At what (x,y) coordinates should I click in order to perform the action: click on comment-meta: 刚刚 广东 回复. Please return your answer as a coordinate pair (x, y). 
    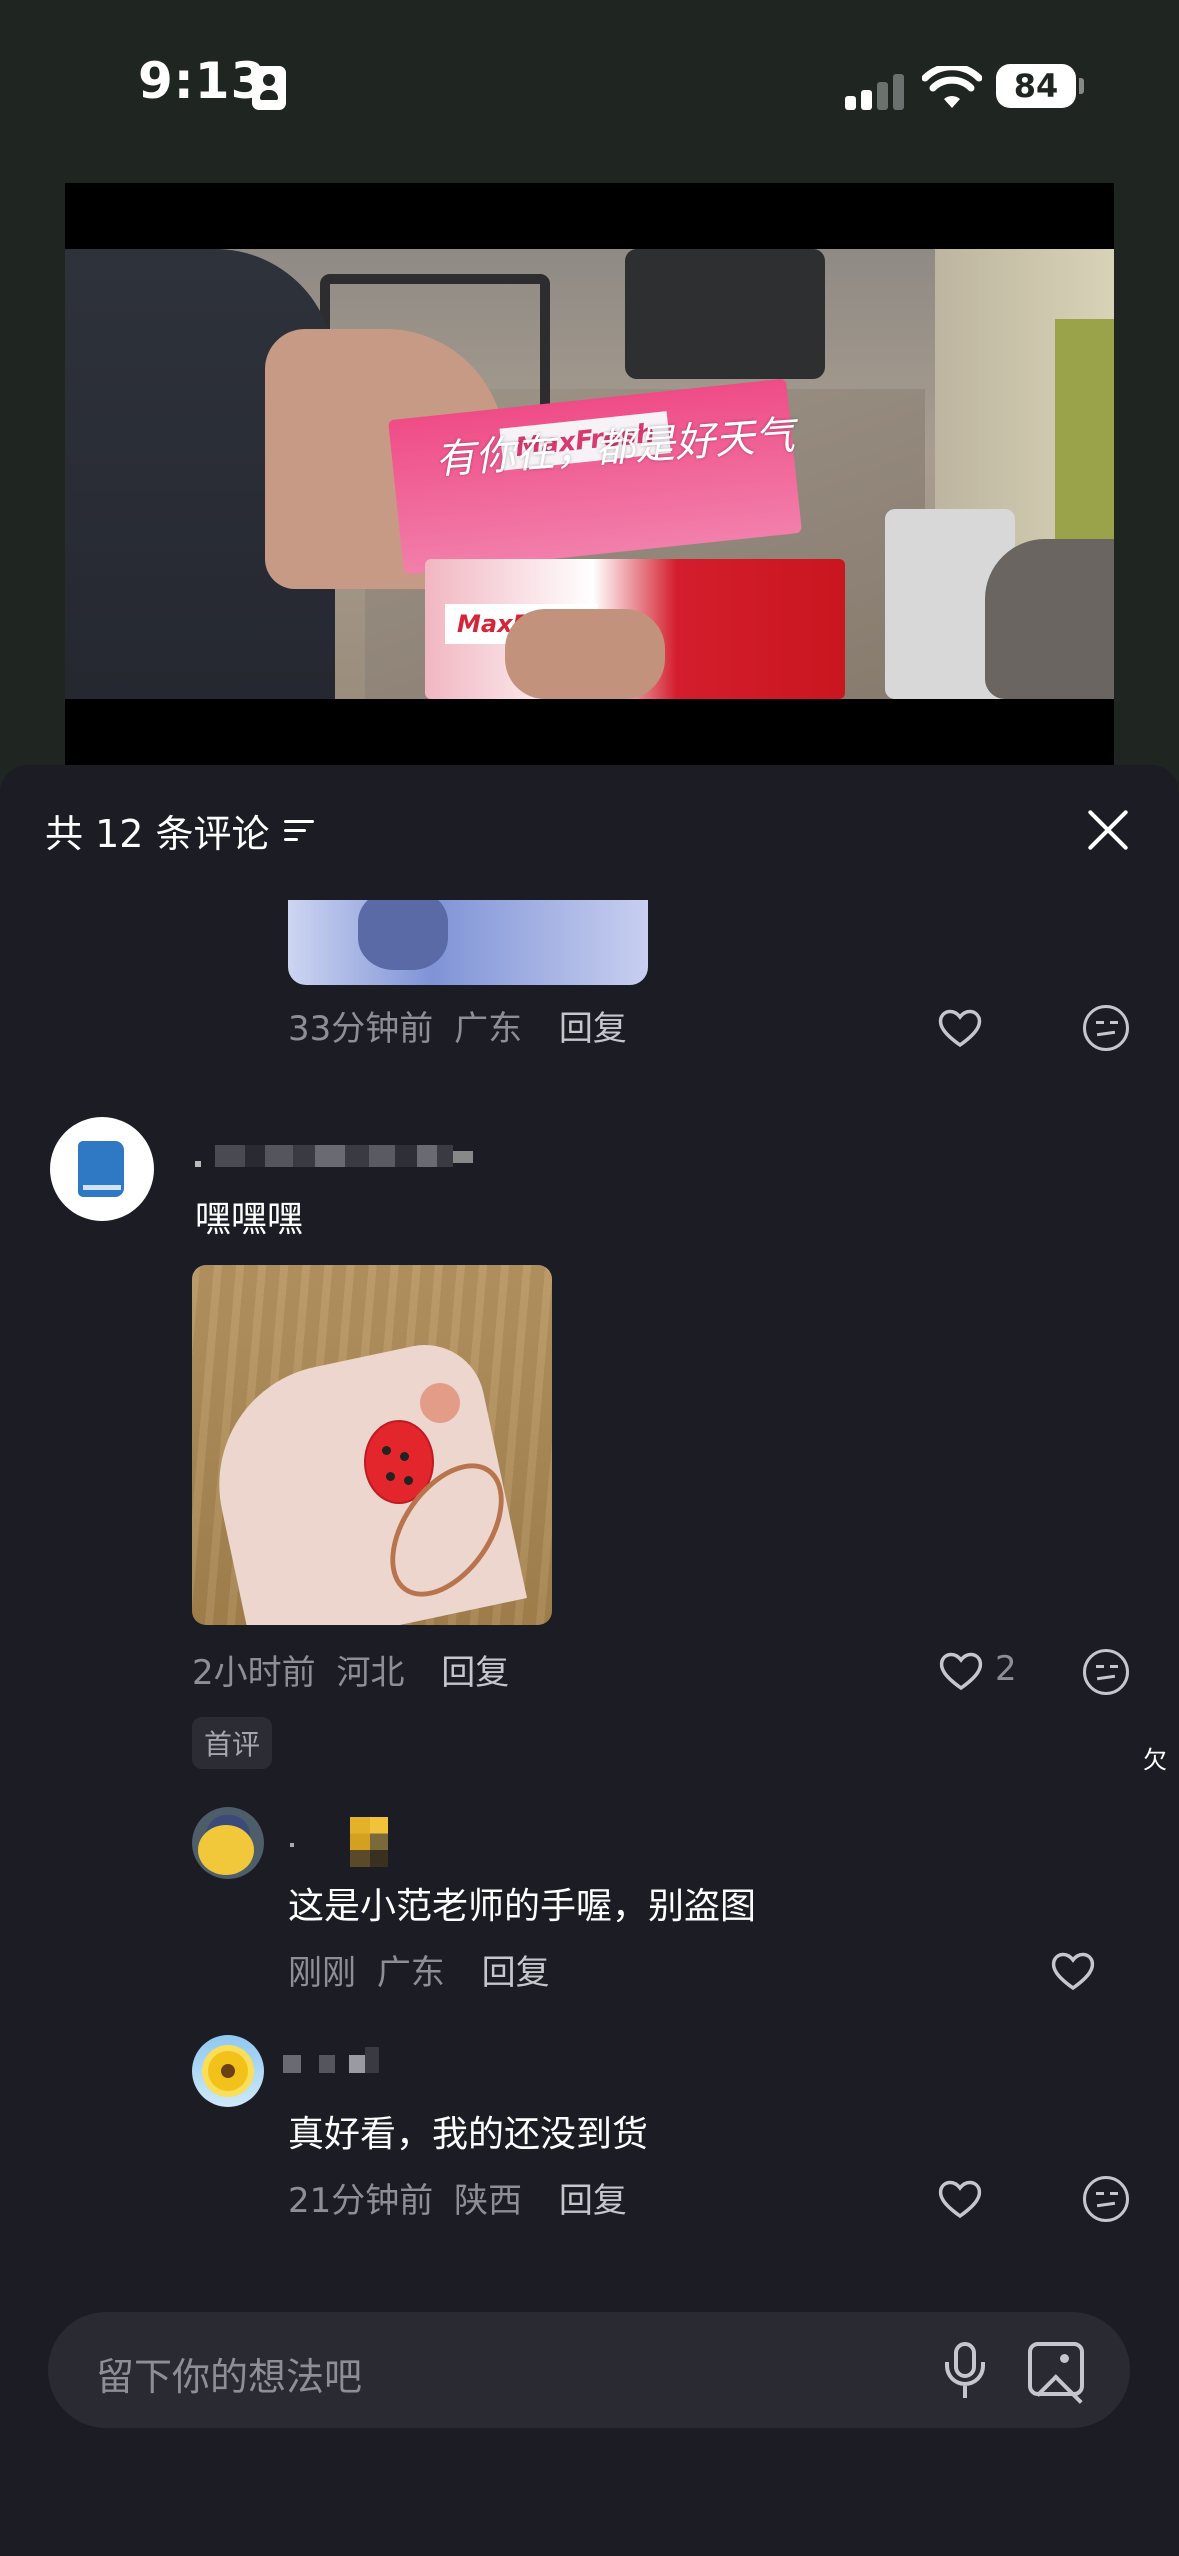
    Looking at the image, I should click on (419, 1969).